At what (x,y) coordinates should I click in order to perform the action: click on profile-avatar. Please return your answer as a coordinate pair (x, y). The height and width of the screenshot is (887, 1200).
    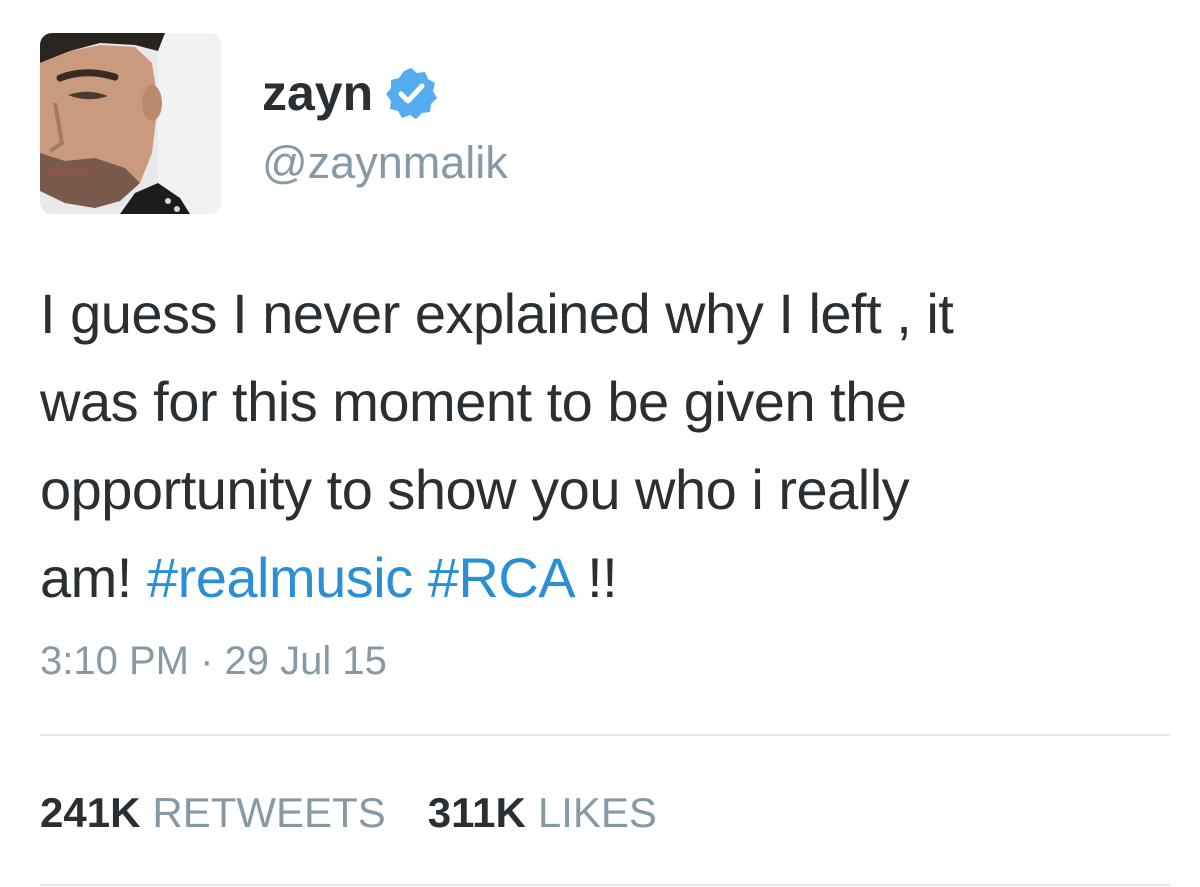
    Looking at the image, I should click on (130, 123).